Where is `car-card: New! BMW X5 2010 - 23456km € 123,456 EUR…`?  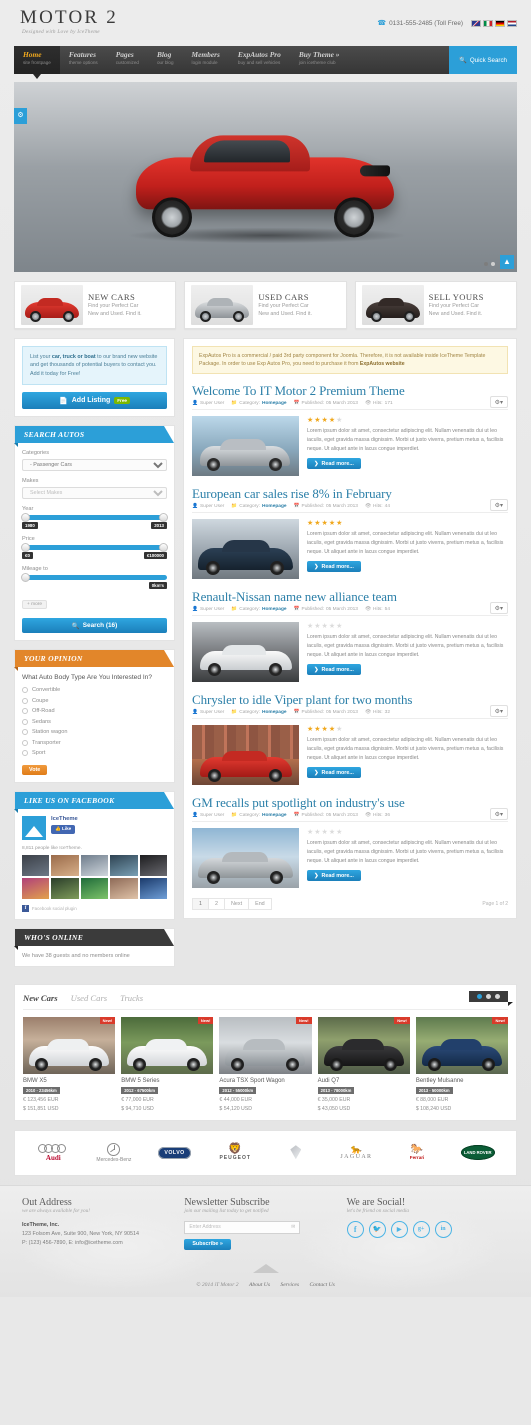 car-card: New! BMW X5 2010 - 23456km € 123,456 EUR… is located at coordinates (69, 1064).